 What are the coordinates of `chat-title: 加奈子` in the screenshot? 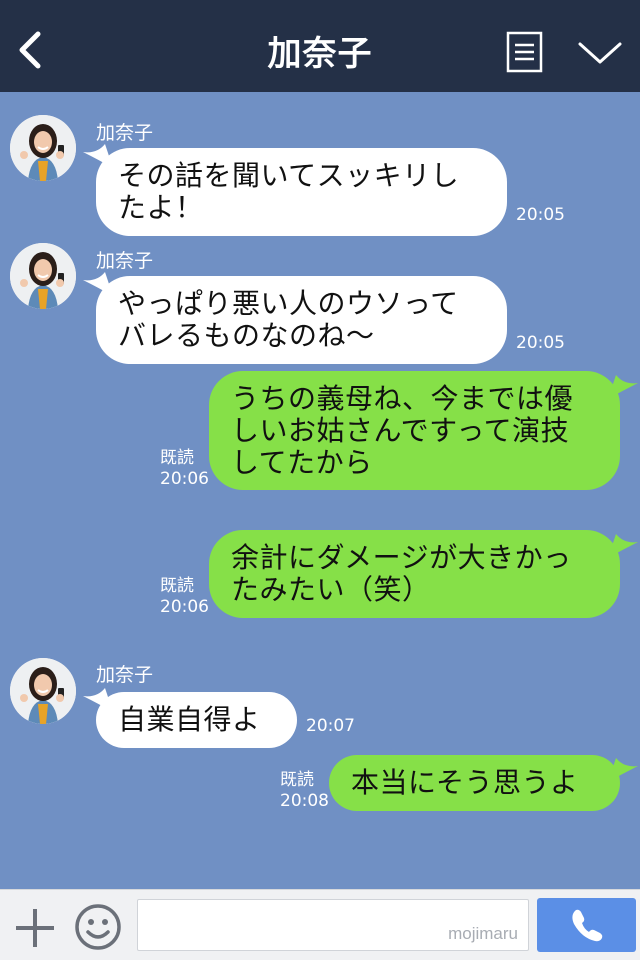 It's located at (320, 54).